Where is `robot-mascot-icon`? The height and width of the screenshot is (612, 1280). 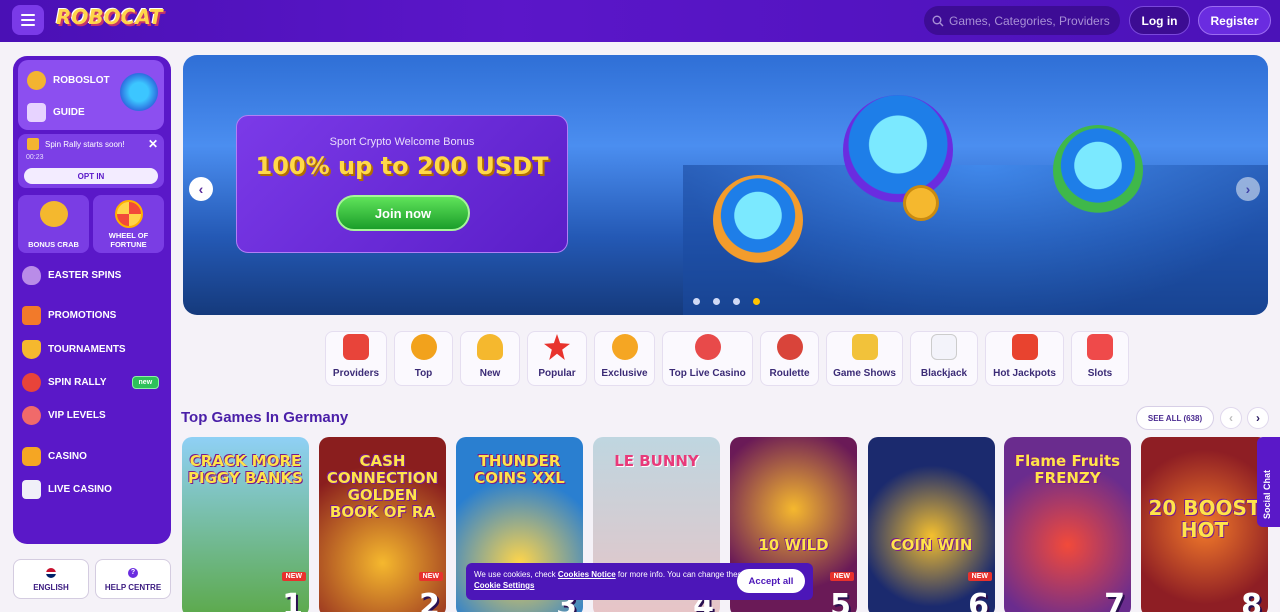
robot-mascot-icon is located at coordinates (139, 92).